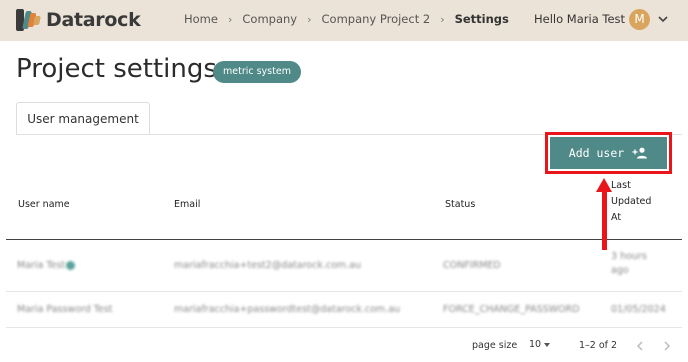  I want to click on row-divider, so click(344, 291).